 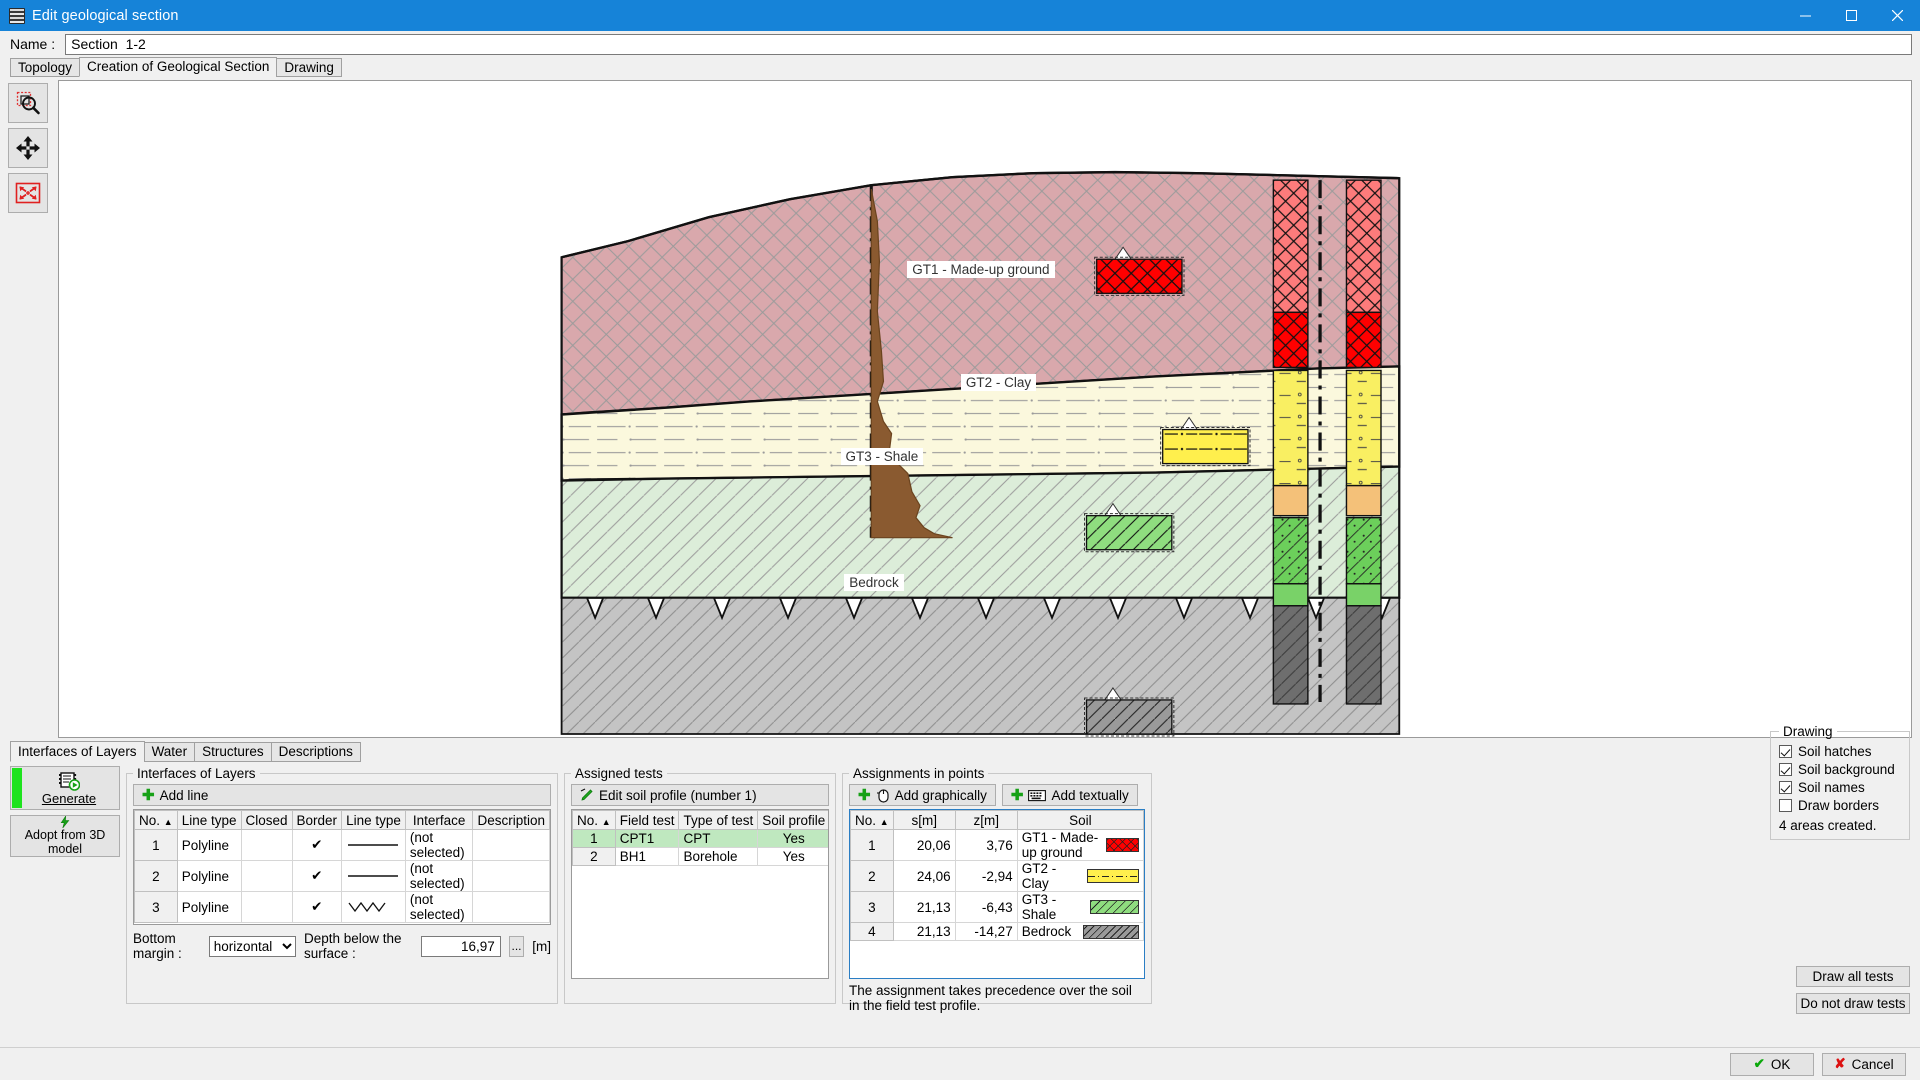 I want to click on cell-soil: GT3 - Shale, so click(x=1080, y=907).